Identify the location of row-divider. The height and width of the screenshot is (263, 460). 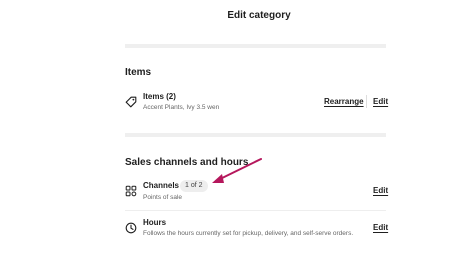
(255, 210).